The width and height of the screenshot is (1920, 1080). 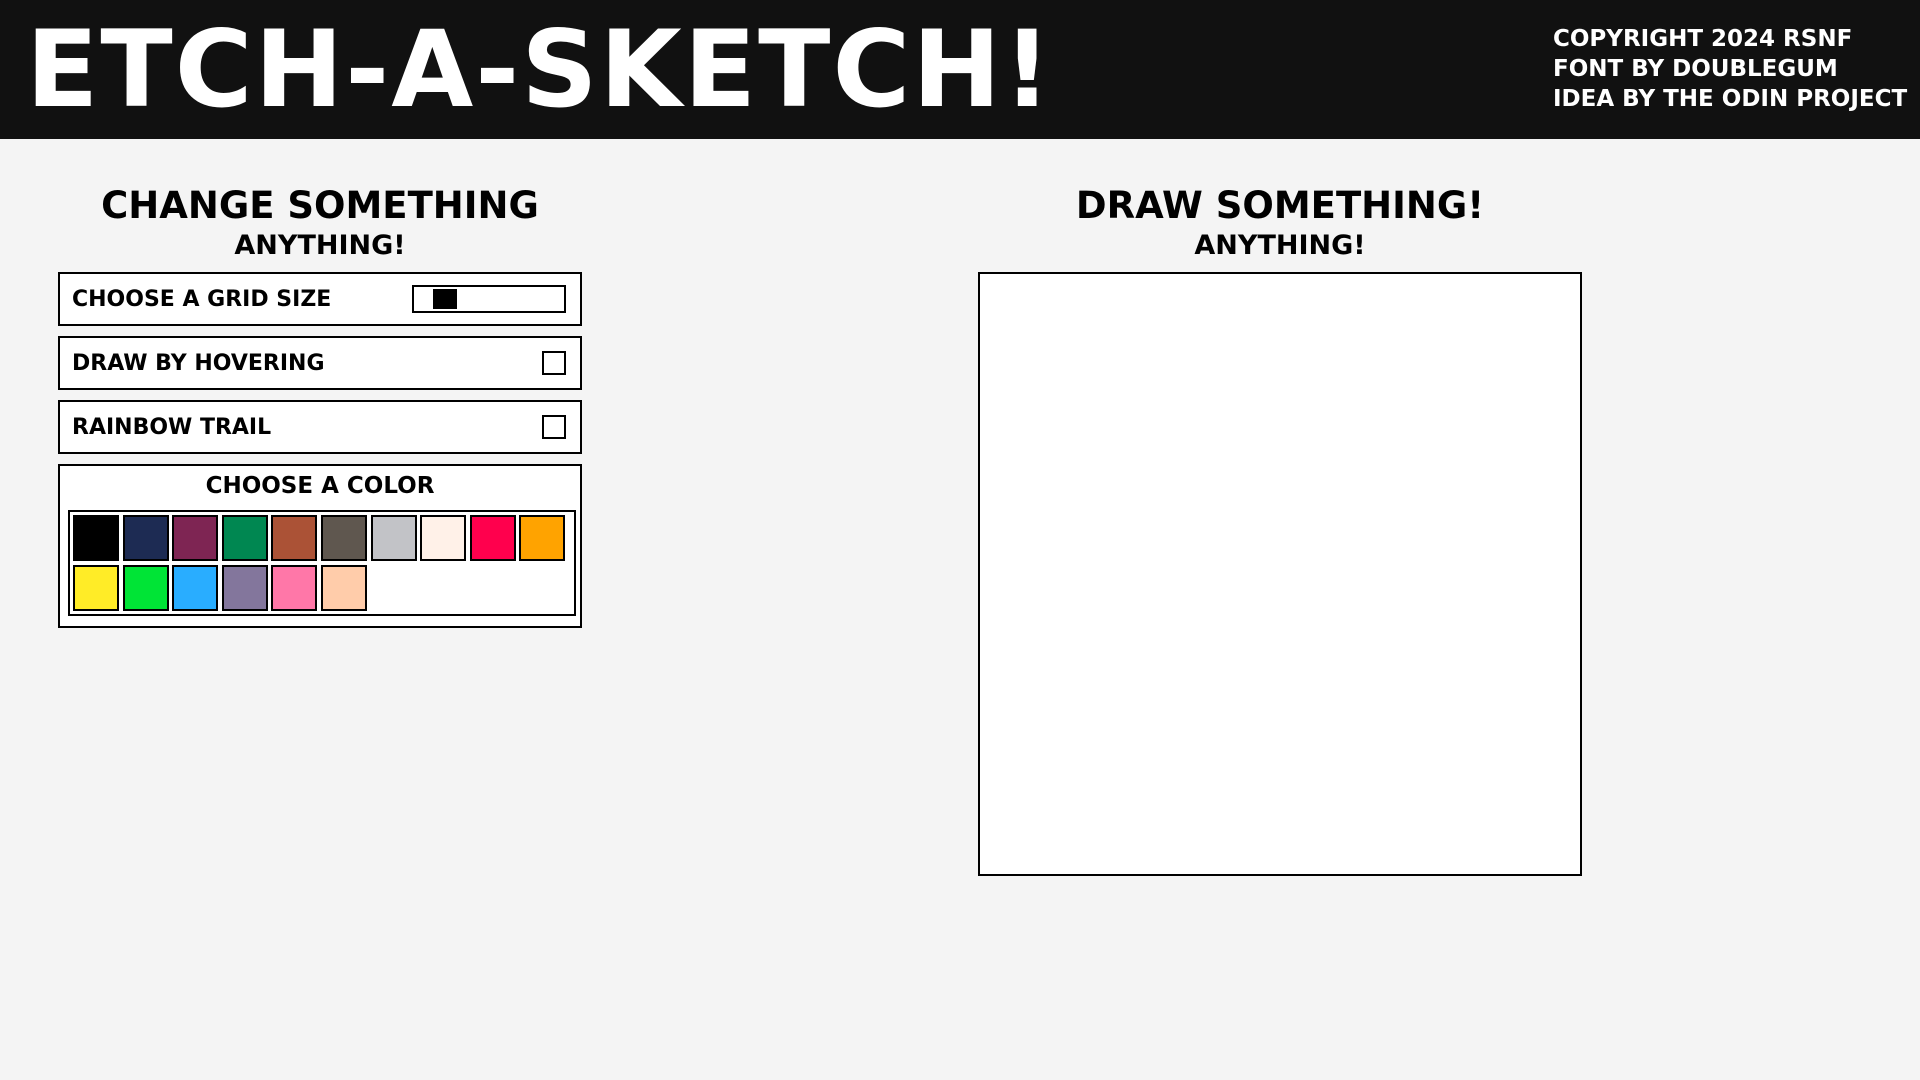 I want to click on credit-font: Font by Doublegum, so click(x=1695, y=69).